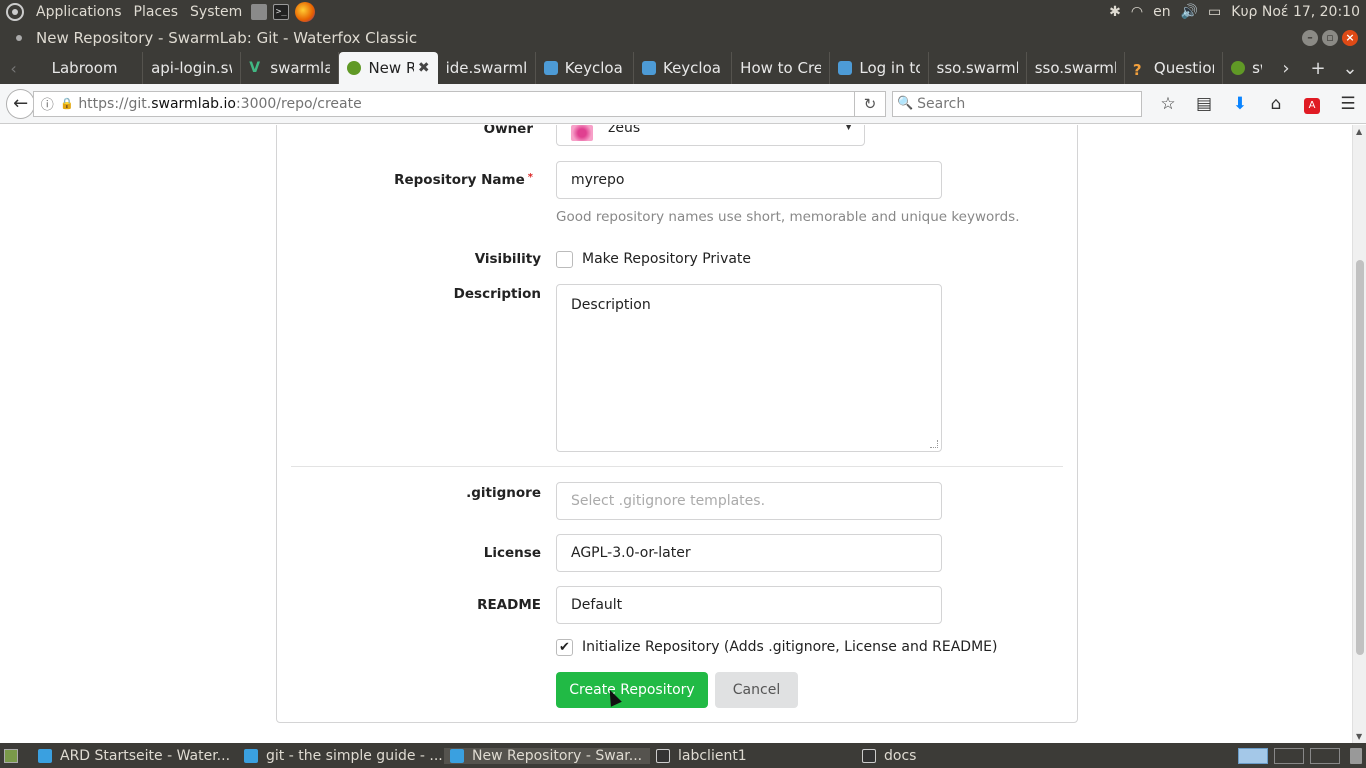 The width and height of the screenshot is (1366, 768). What do you see at coordinates (1174, 68) in the screenshot?
I see `tab-question: ?Question` at bounding box center [1174, 68].